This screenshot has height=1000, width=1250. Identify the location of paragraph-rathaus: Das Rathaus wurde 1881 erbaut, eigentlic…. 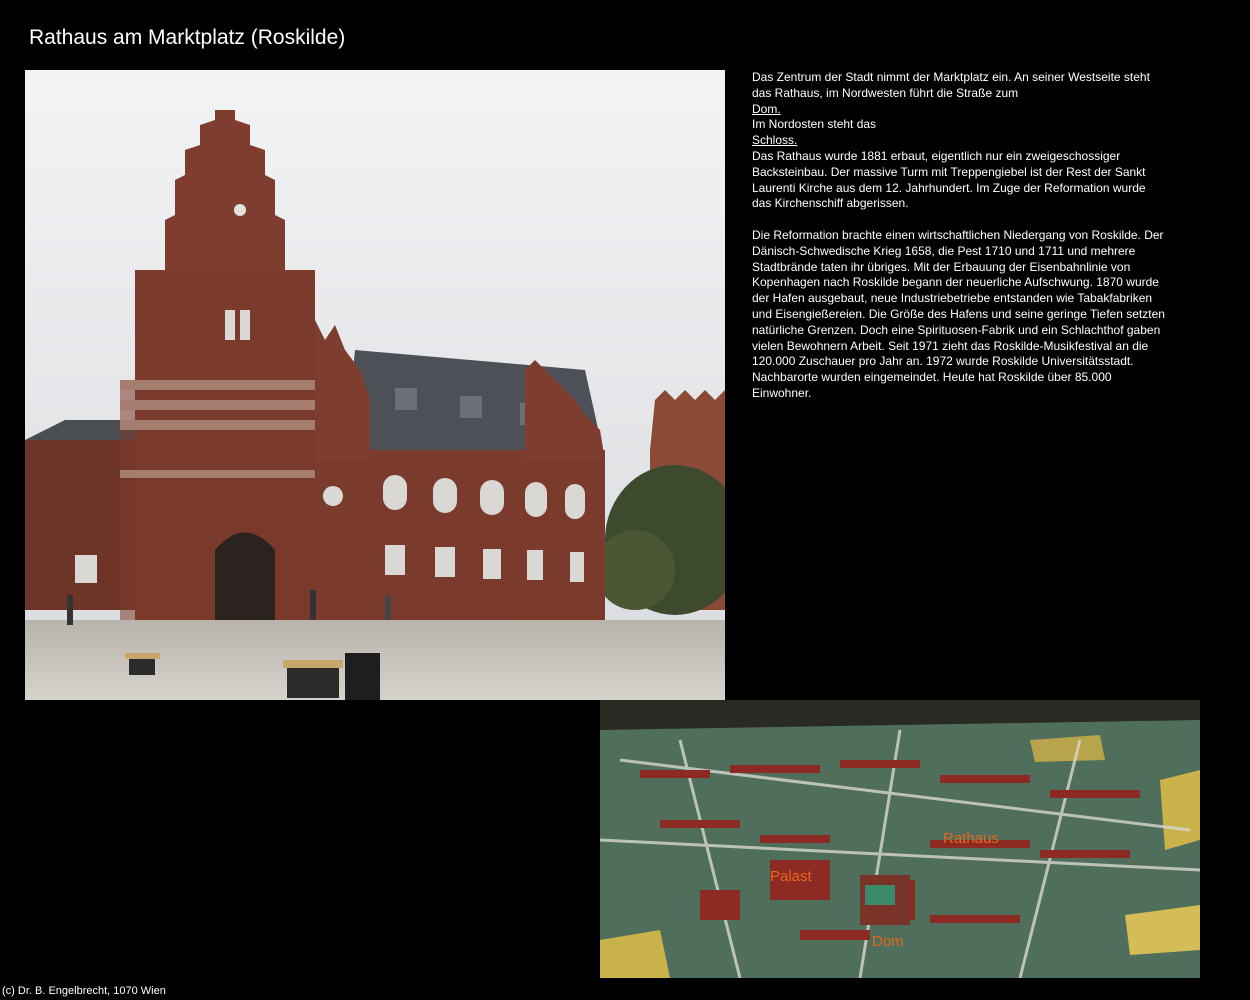
(949, 179).